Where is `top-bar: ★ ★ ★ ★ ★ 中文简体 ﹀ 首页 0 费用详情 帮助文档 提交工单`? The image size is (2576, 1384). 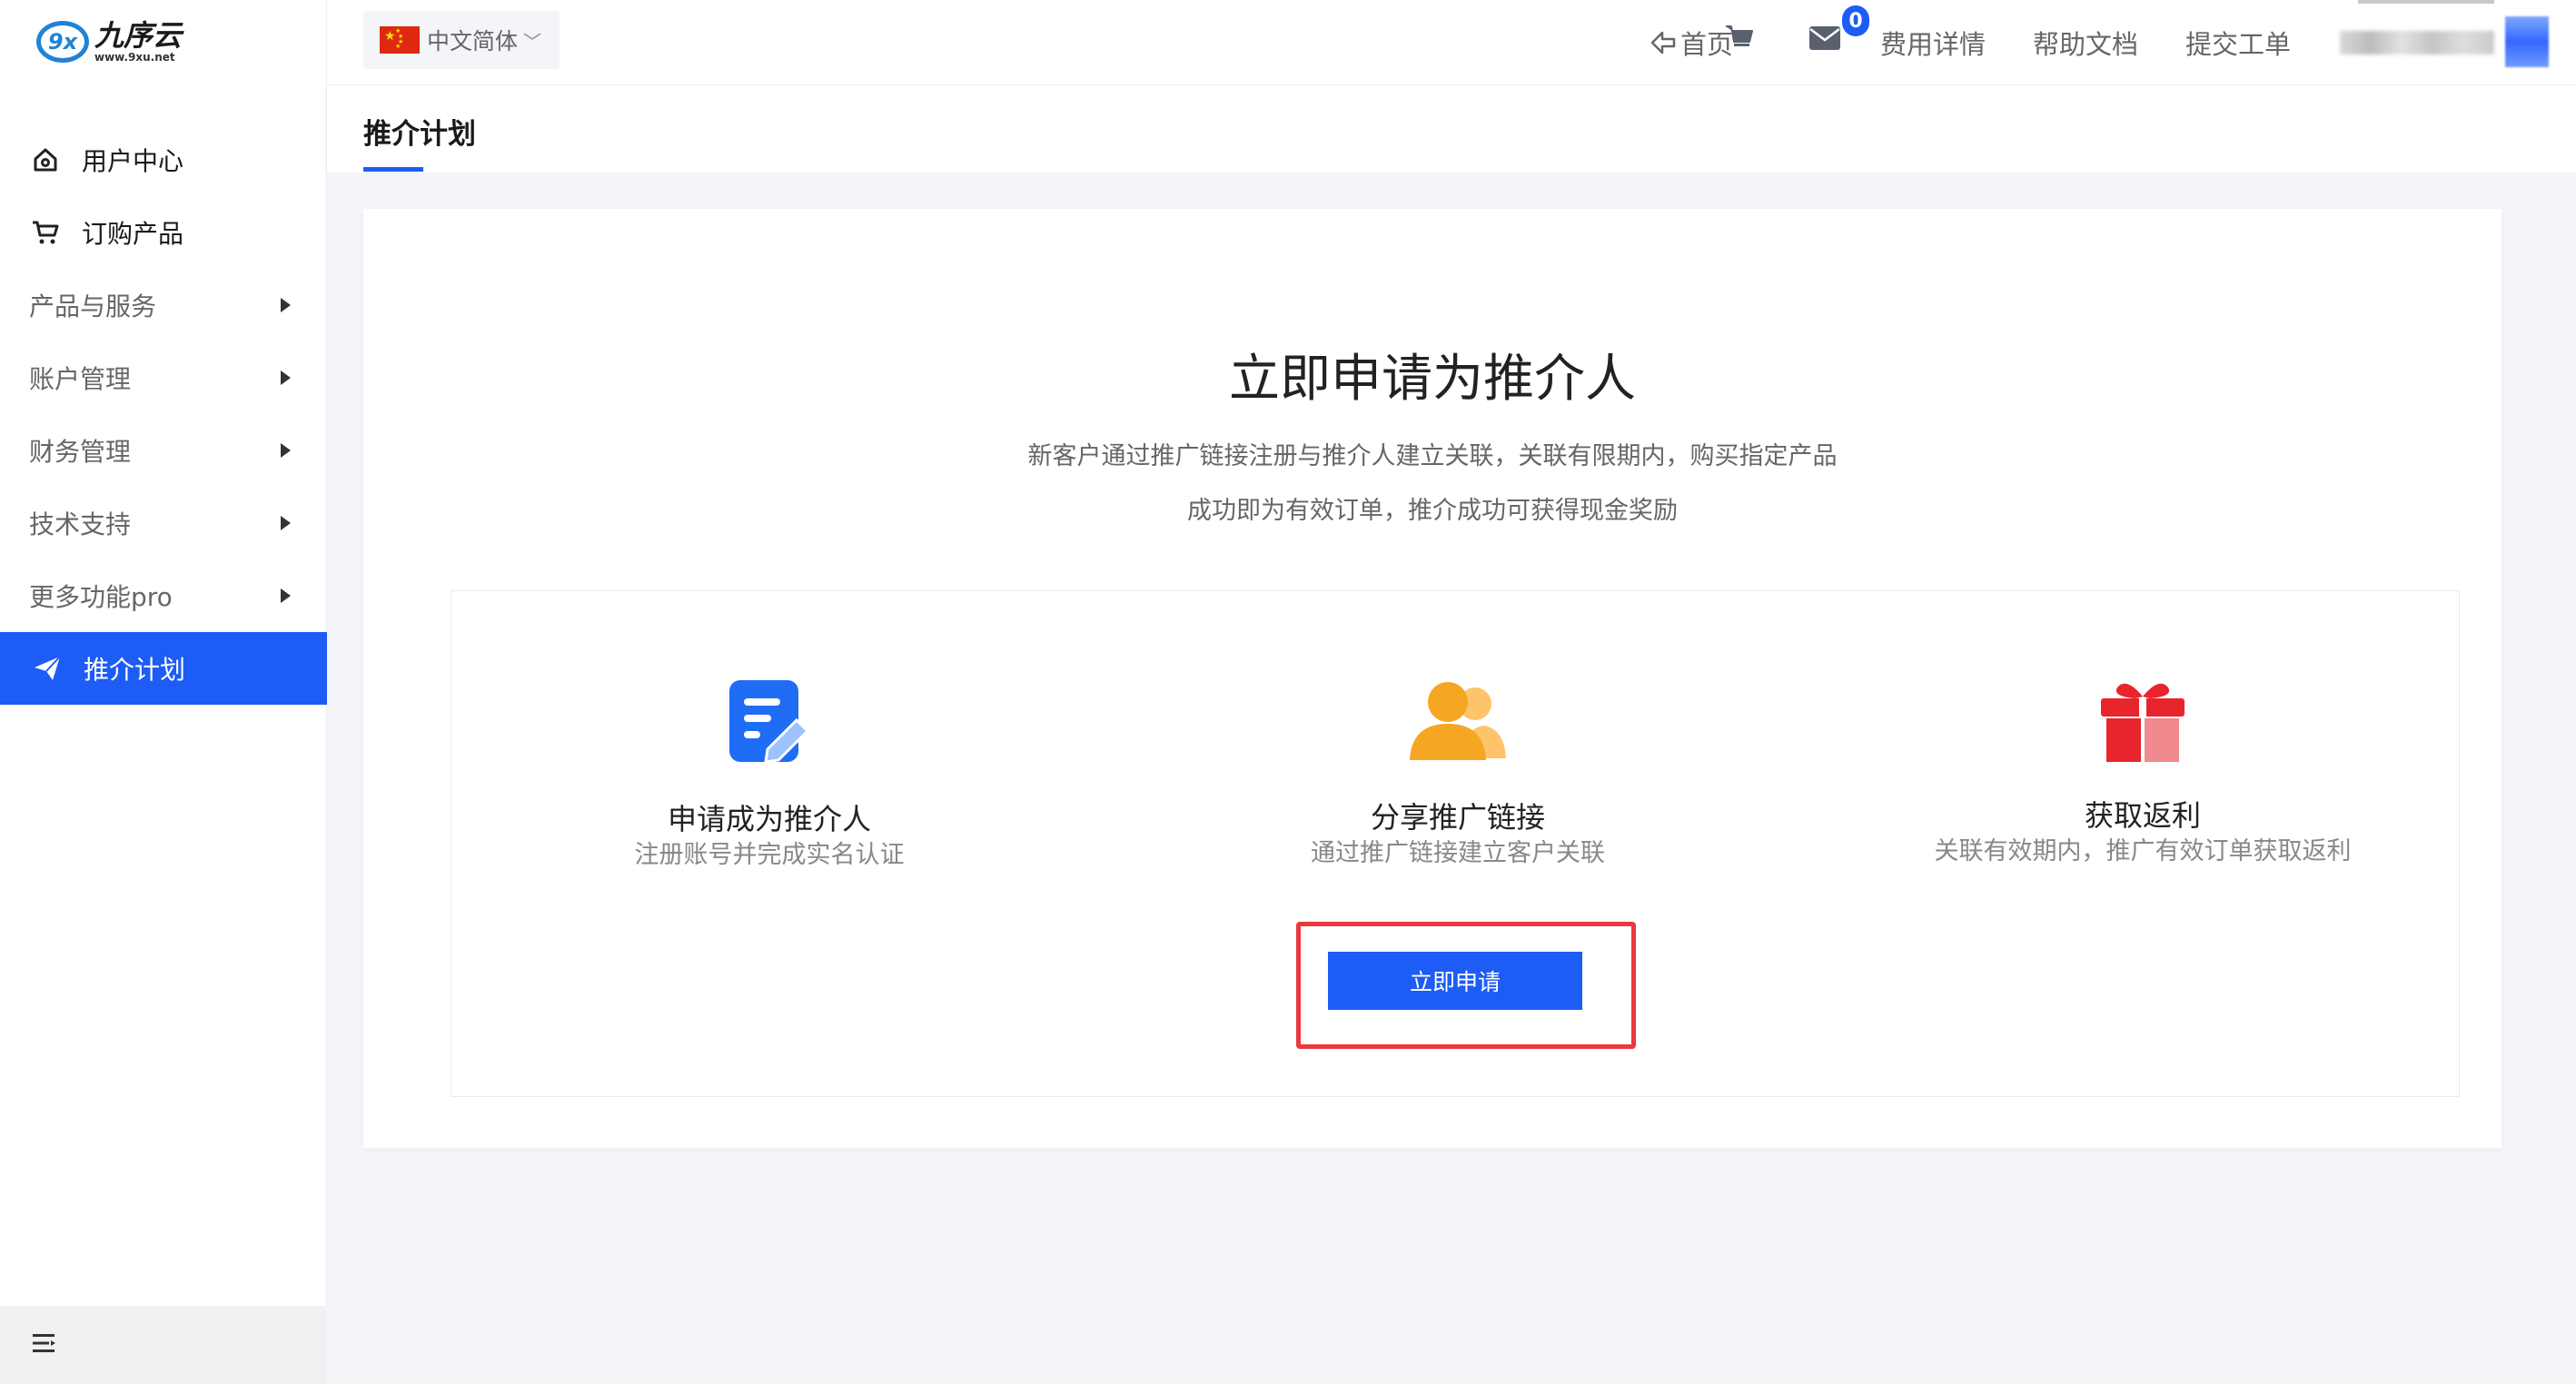 top-bar: ★ ★ ★ ★ ★ 中文简体 ﹀ 首页 0 费用详情 帮助文档 提交工单 is located at coordinates (1451, 42).